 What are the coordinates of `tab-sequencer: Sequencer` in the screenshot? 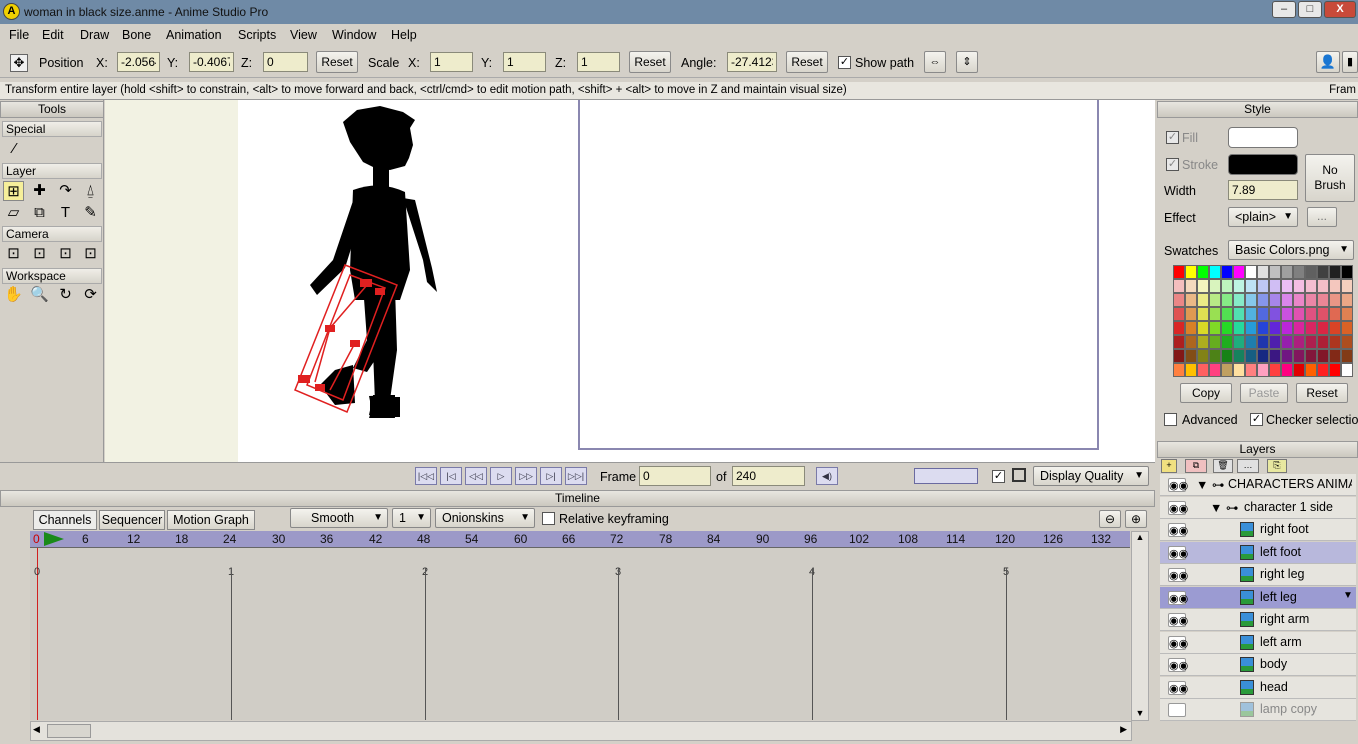 It's located at (132, 520).